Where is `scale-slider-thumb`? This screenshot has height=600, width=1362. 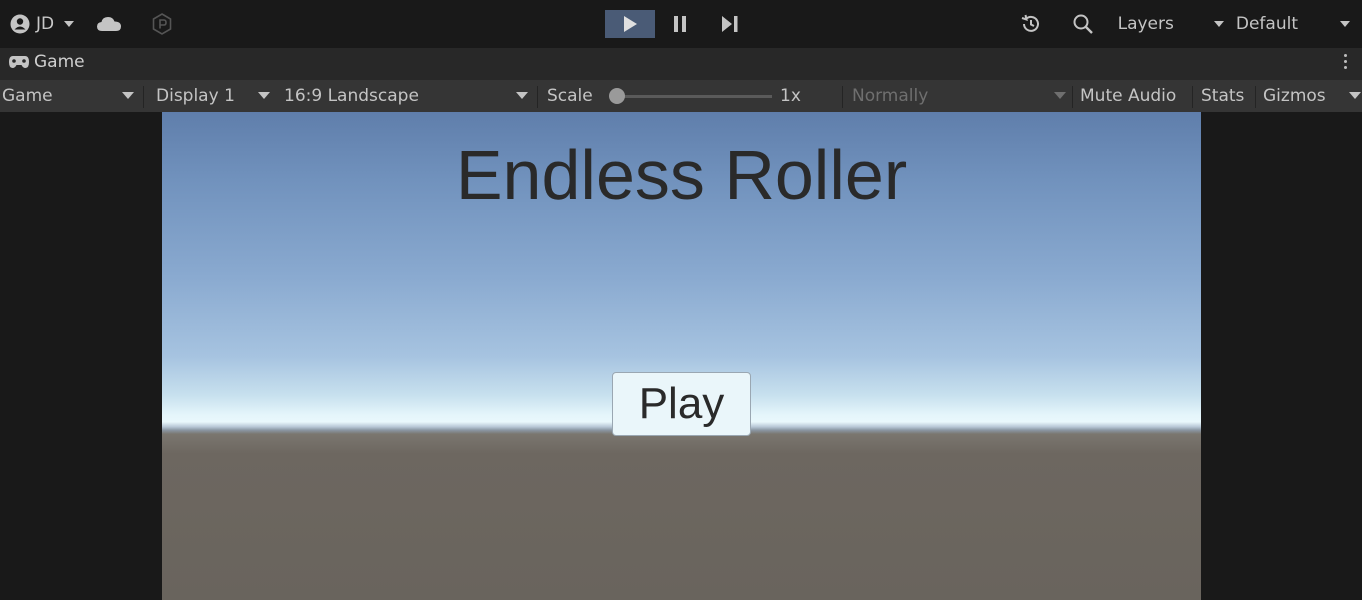 scale-slider-thumb is located at coordinates (617, 96).